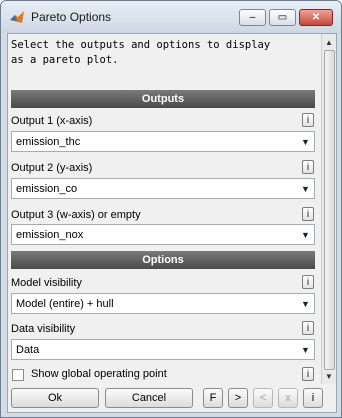 The image size is (342, 418). What do you see at coordinates (28, 349) in the screenshot?
I see `data-visibility-value: Data` at bounding box center [28, 349].